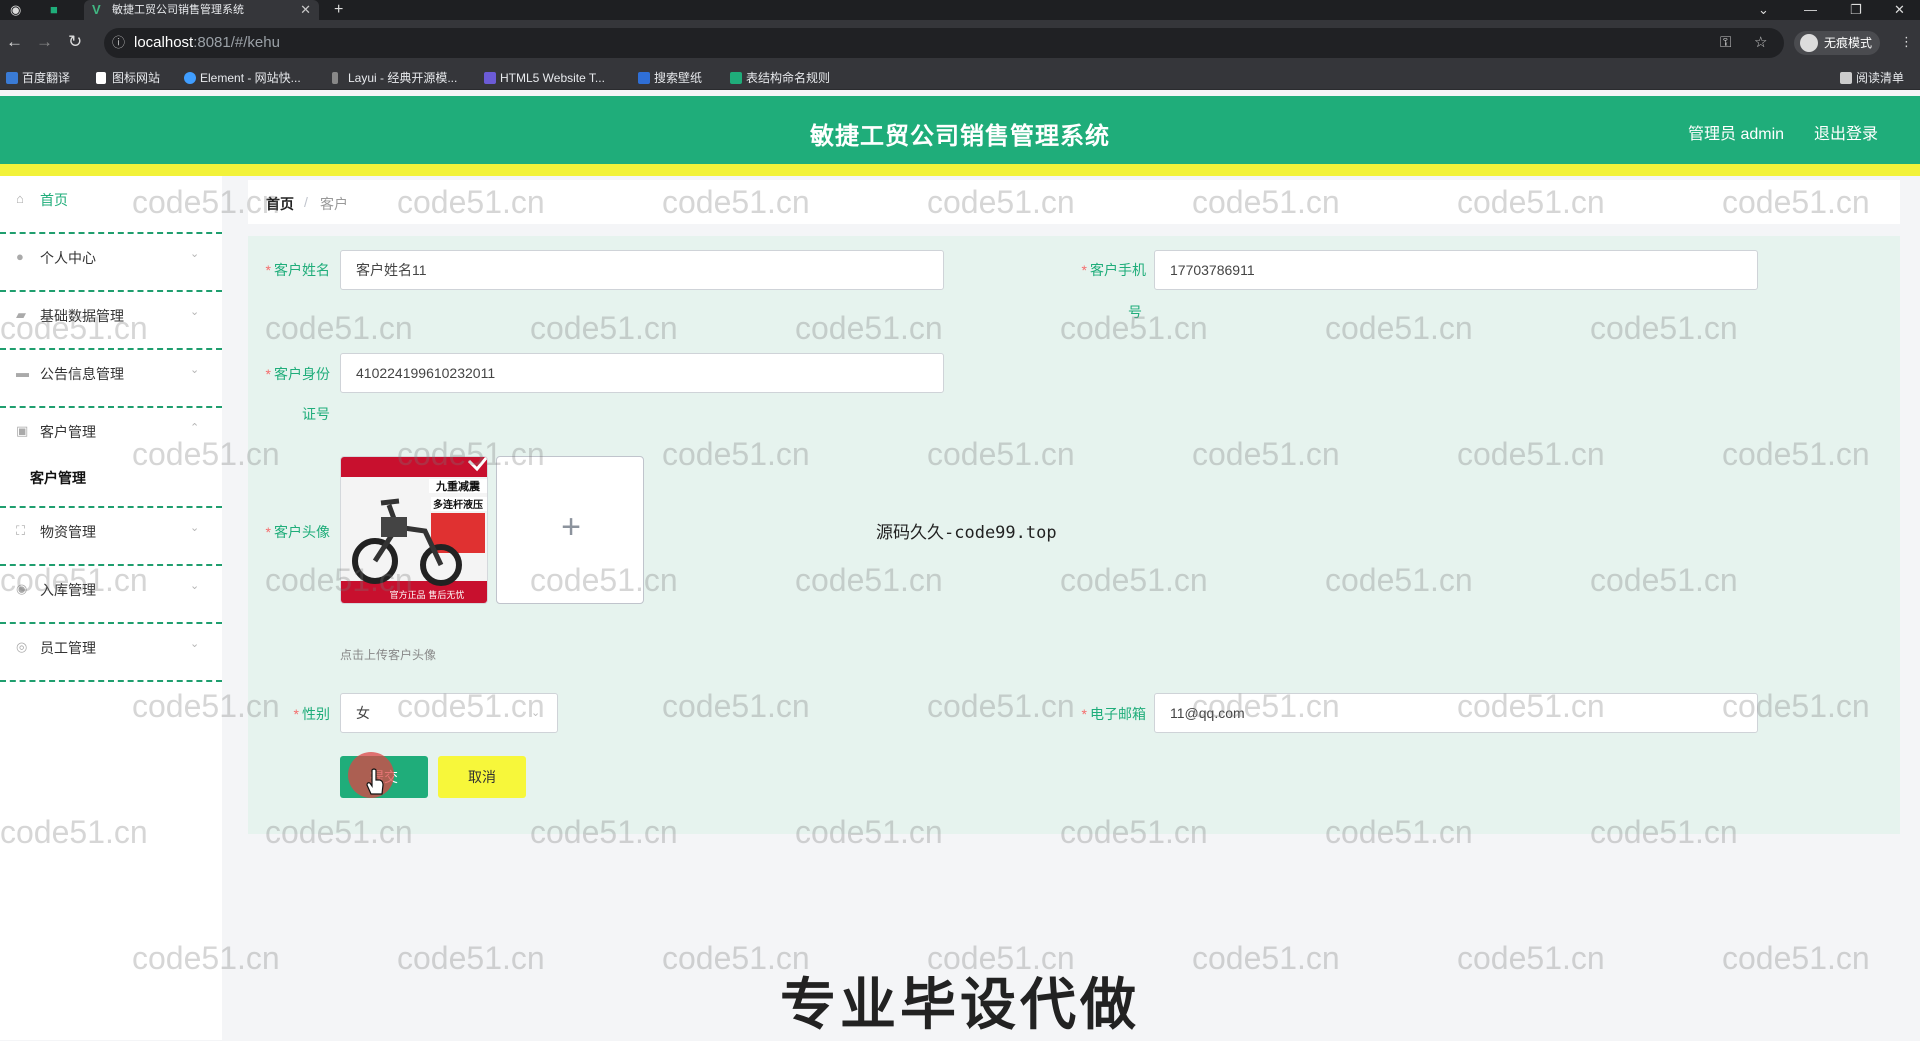 The height and width of the screenshot is (1041, 1920). Describe the element at coordinates (1906, 42) in the screenshot. I see `browser-kebab-icon: ⋮` at that location.